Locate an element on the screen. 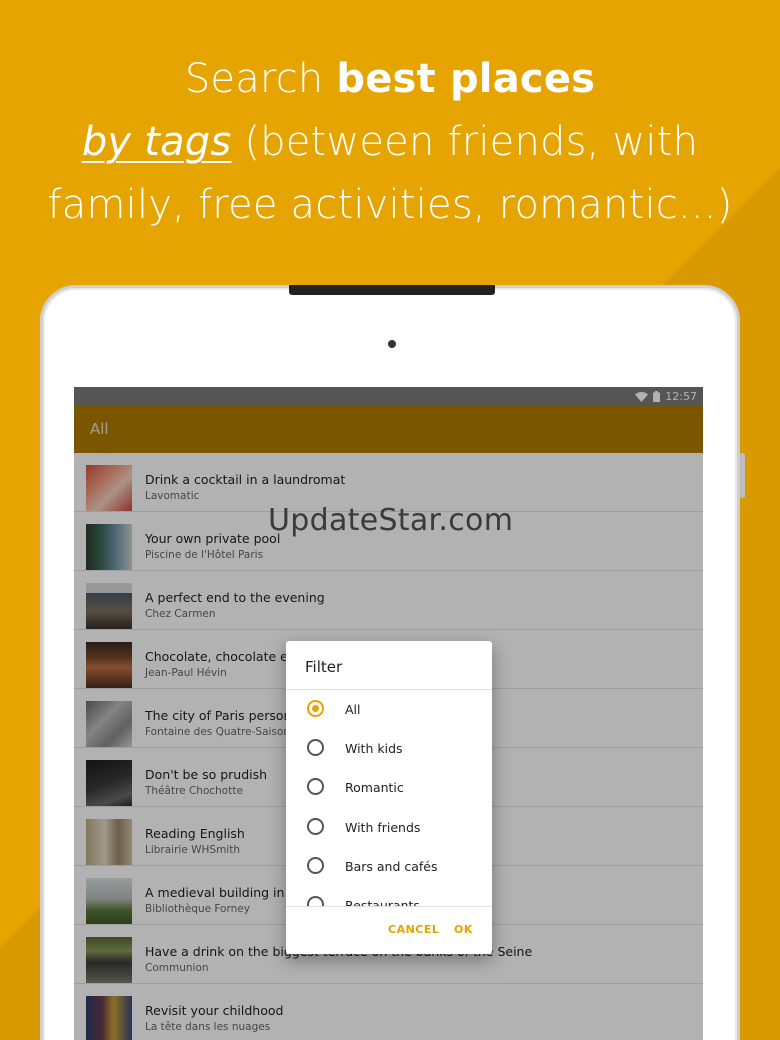  headline-line2-rest: (between friends, with is located at coordinates (465, 142).